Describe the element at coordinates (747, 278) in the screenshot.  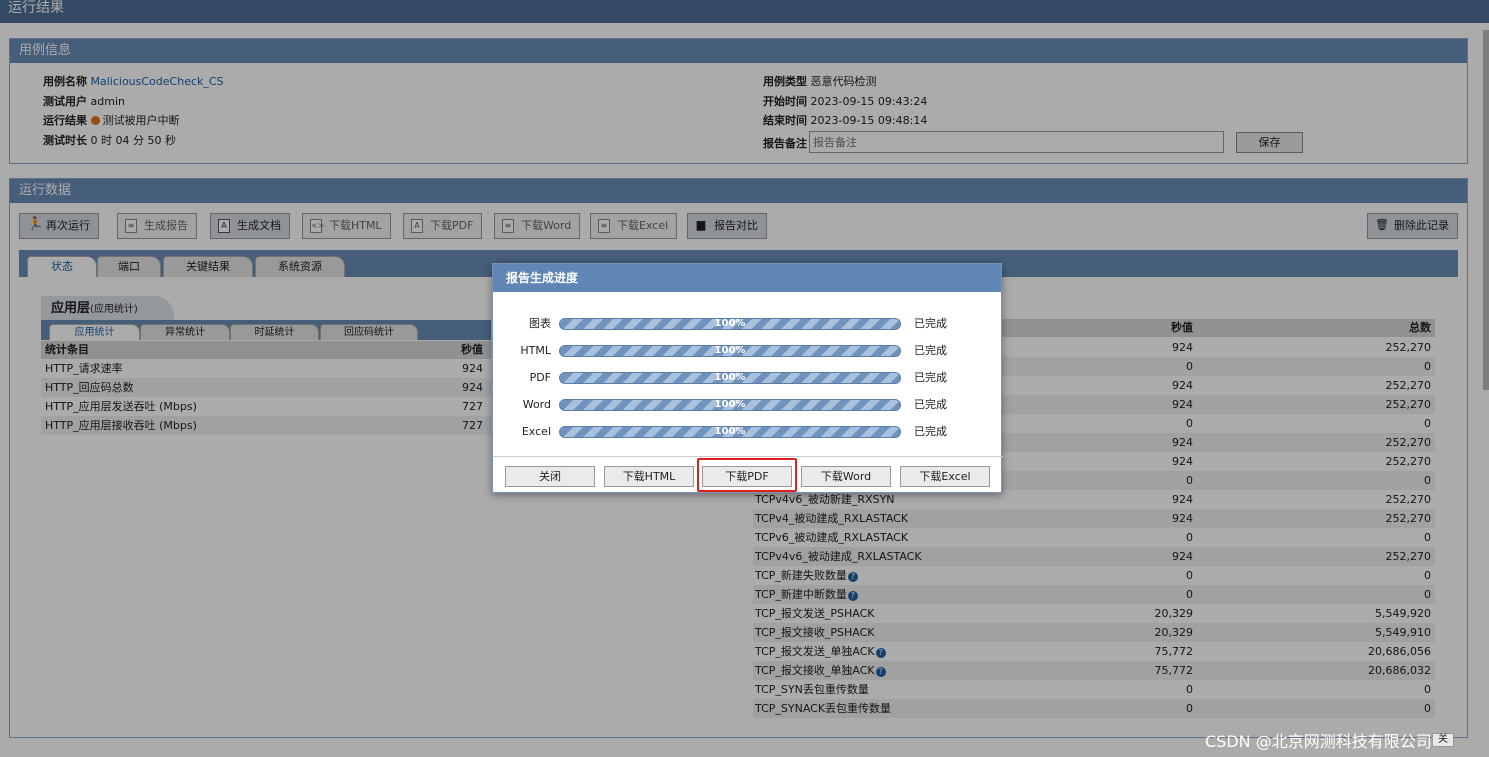
I see `dialog-title: 报告生成进度` at that location.